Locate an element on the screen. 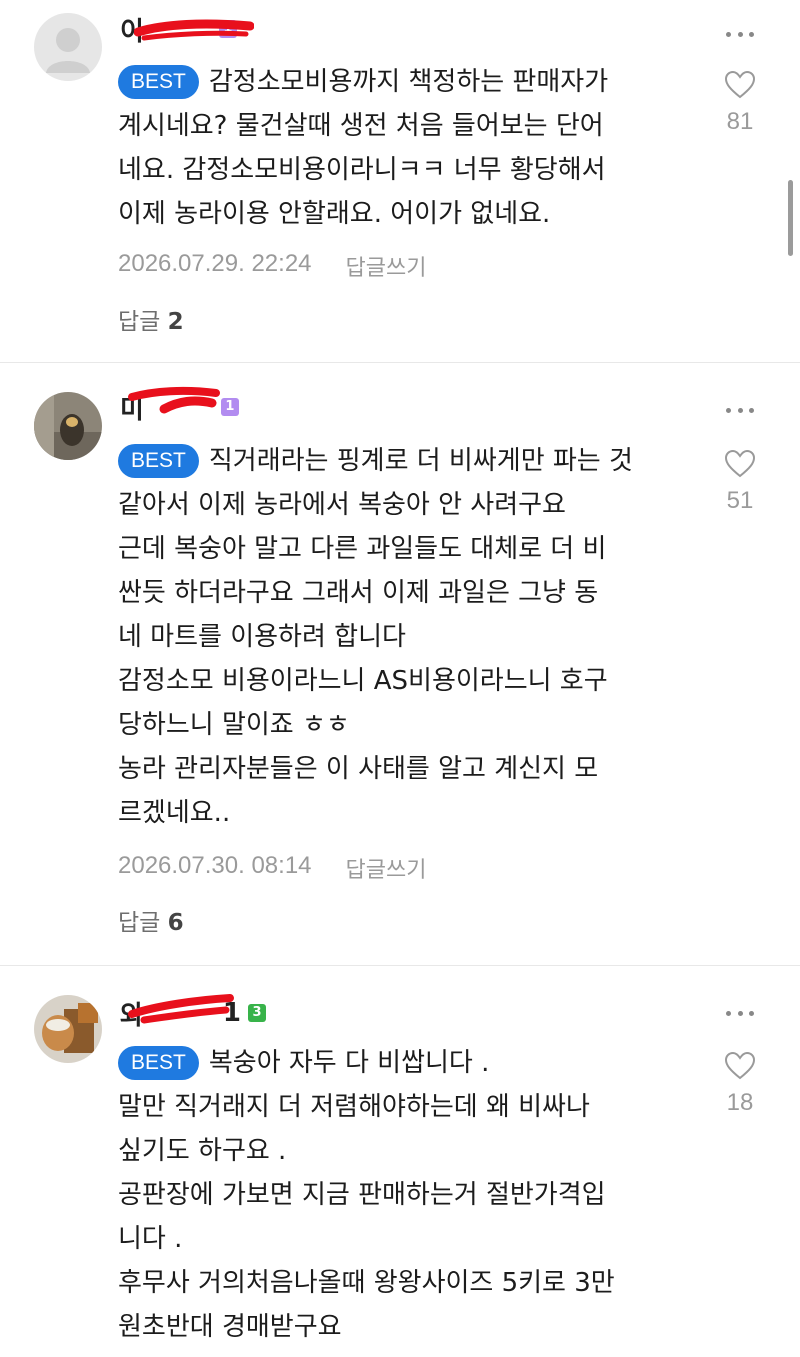 The image size is (800, 1357). comment-line: 르겠네요.. is located at coordinates (174, 813).